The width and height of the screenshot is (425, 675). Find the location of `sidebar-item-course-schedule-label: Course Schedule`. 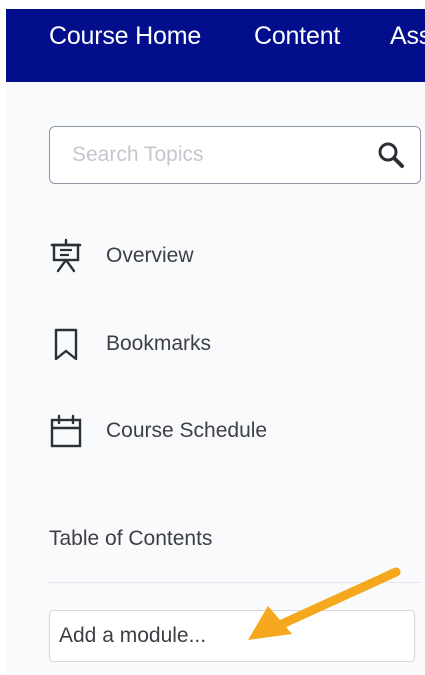

sidebar-item-course-schedule-label: Course Schedule is located at coordinates (187, 430).